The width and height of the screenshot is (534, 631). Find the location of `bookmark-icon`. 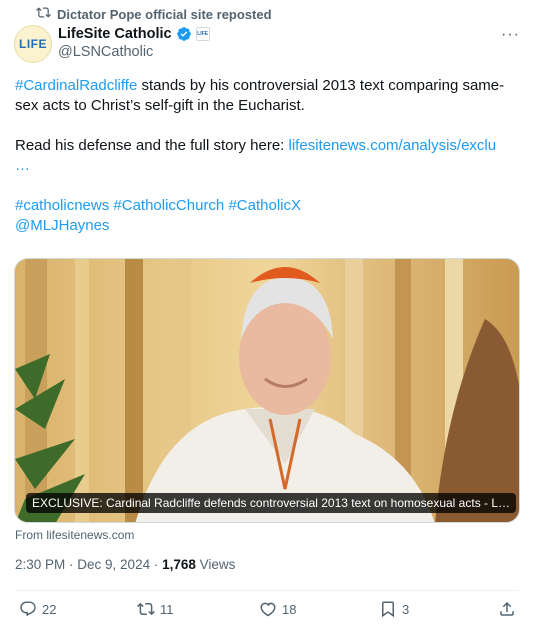

bookmark-icon is located at coordinates (388, 609).